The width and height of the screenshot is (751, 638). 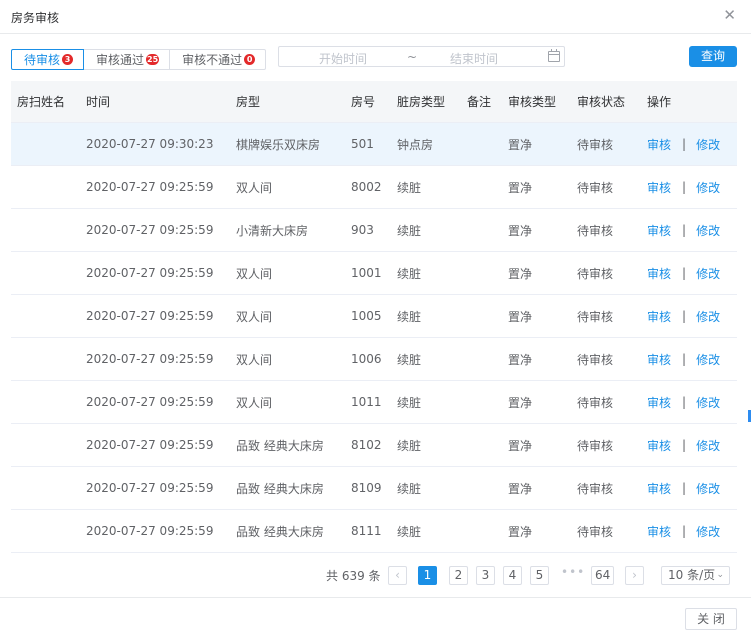 I want to click on room-number-cell: 501, so click(x=362, y=144).